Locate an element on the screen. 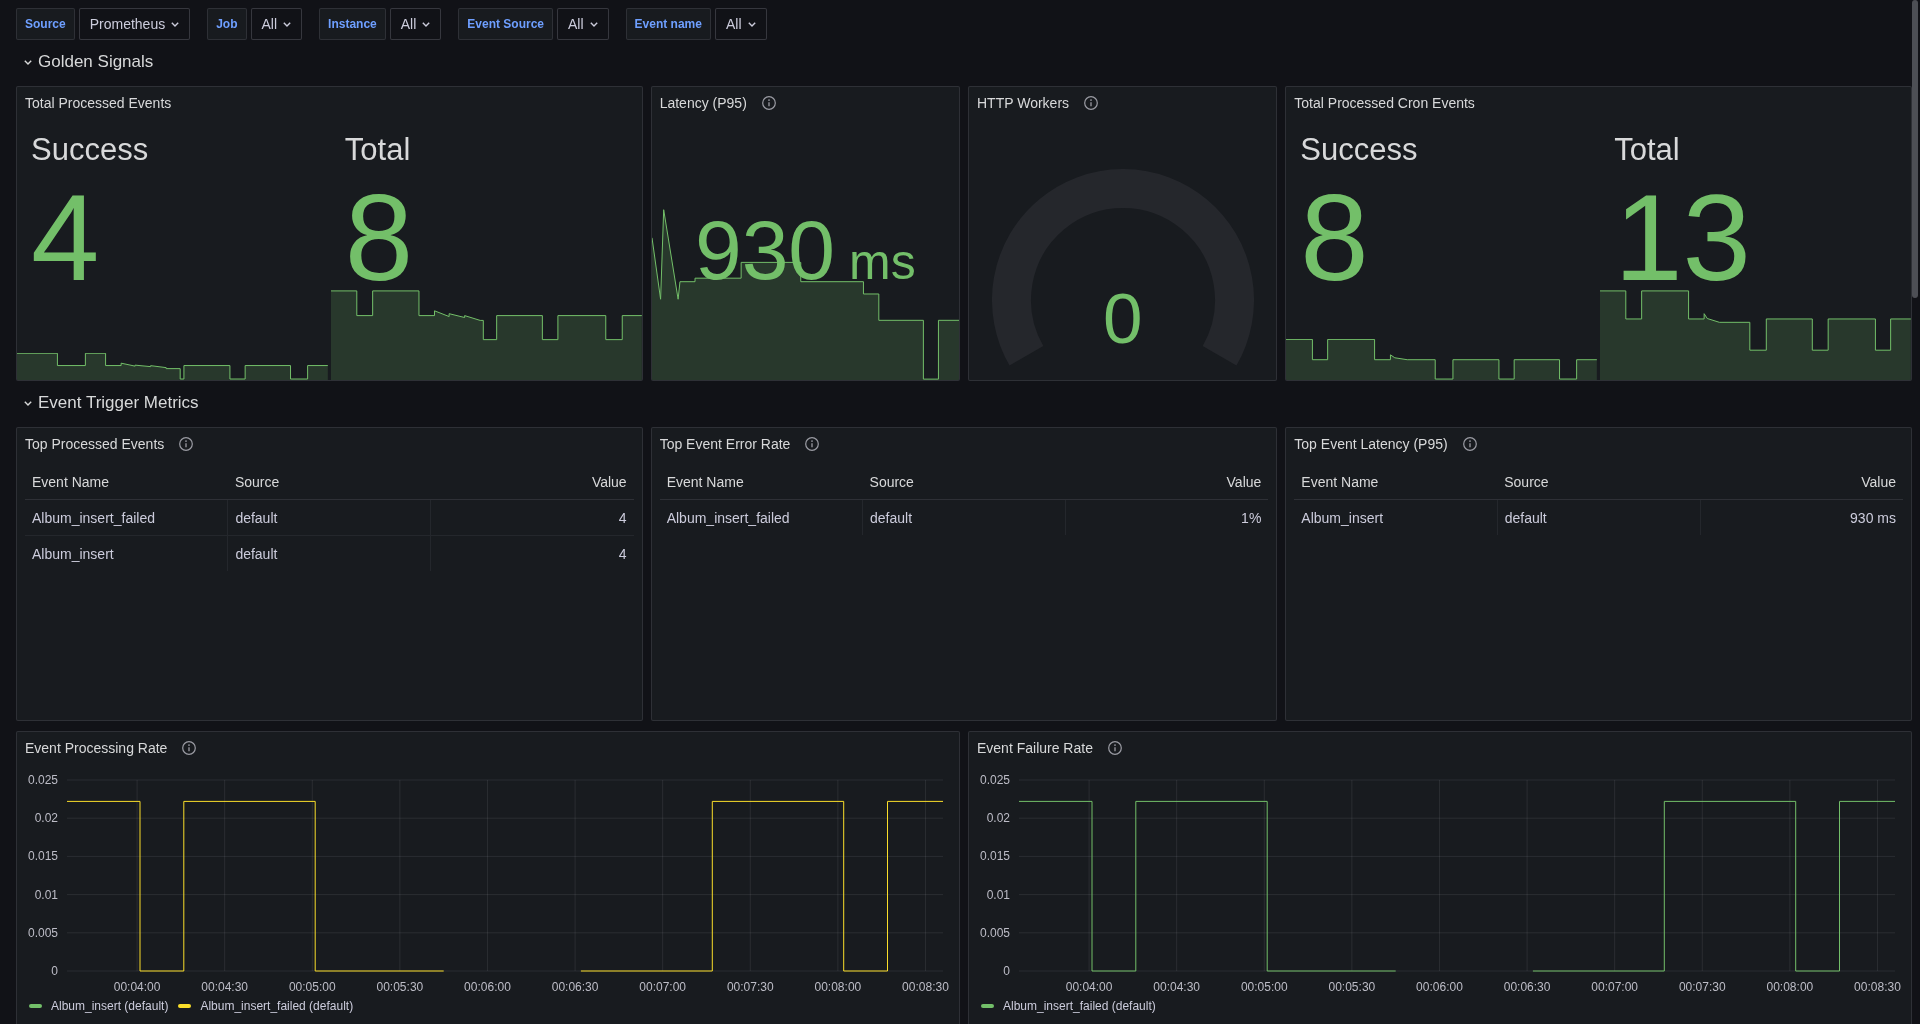 The width and height of the screenshot is (1920, 1024). scrollbar-thumb is located at coordinates (1915, 149).